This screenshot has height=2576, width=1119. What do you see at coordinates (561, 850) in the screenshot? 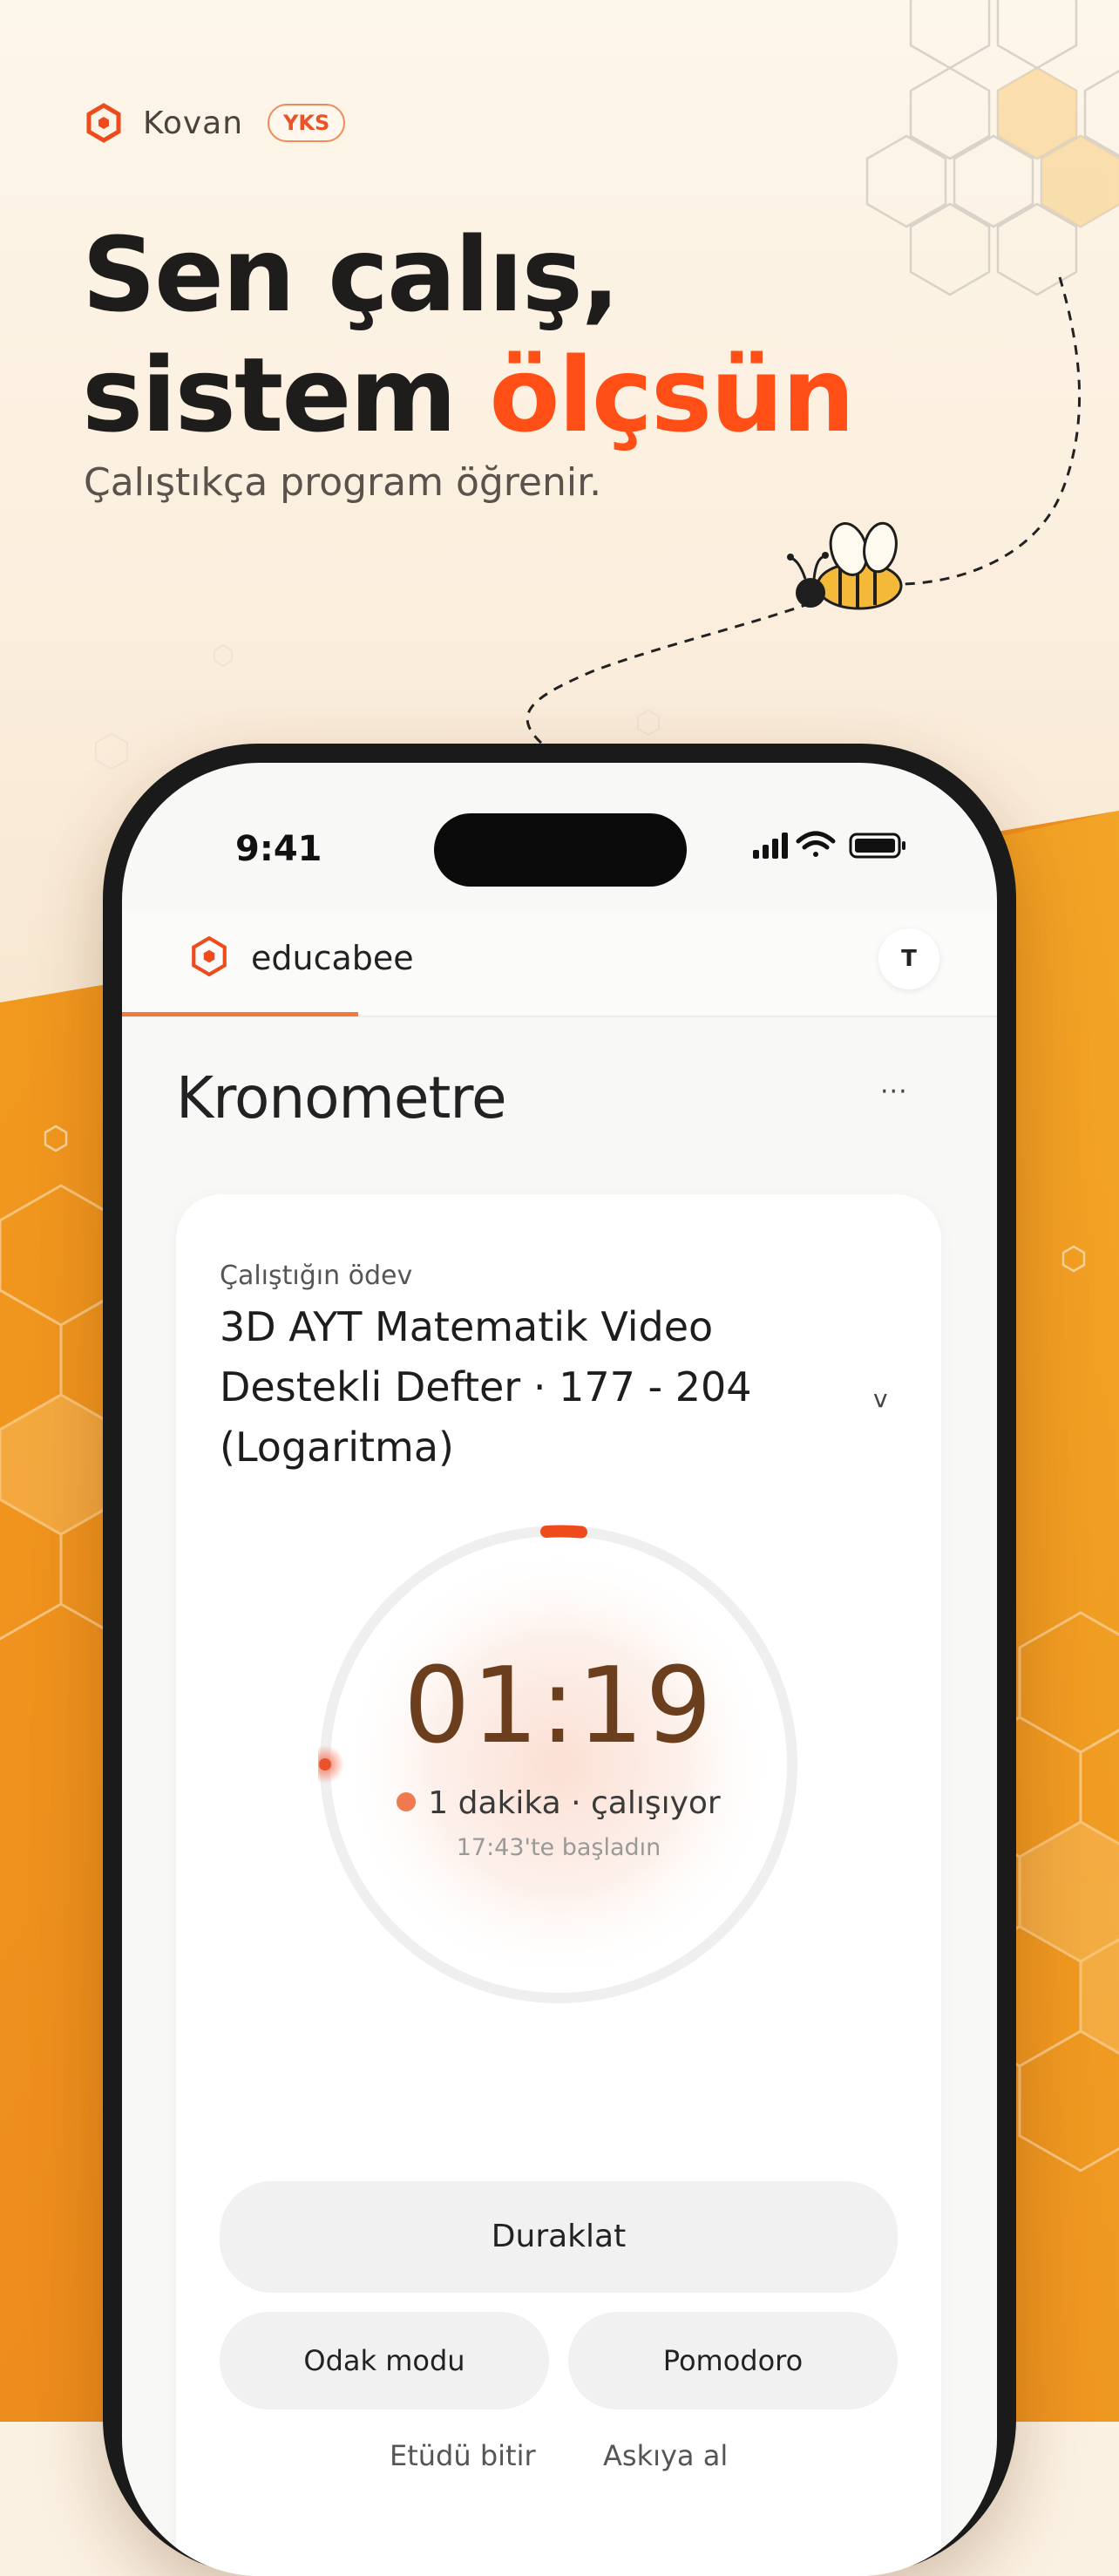
I see `dynamic-island` at bounding box center [561, 850].